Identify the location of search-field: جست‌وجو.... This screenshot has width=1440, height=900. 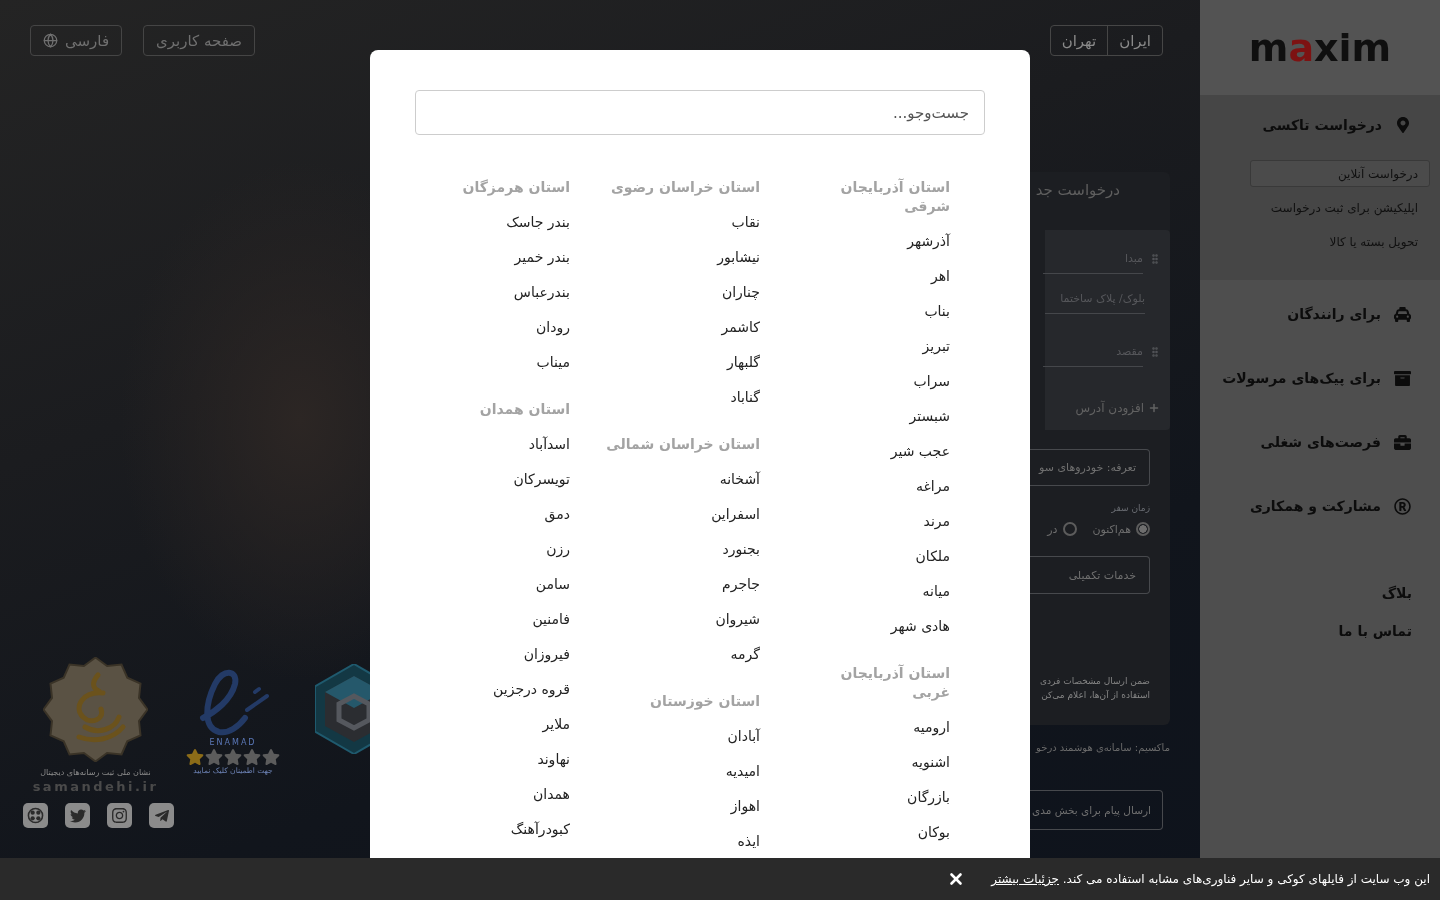
(700, 112).